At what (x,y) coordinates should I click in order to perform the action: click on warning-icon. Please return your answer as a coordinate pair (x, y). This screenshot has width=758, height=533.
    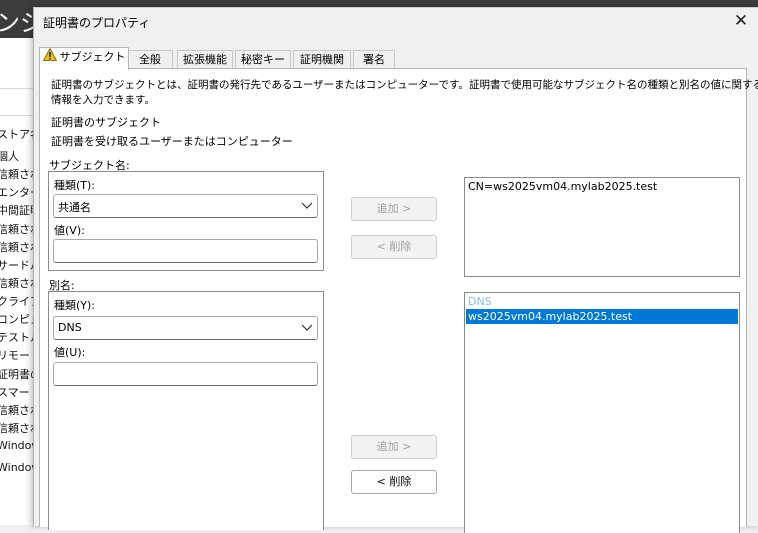
    Looking at the image, I should click on (49, 57).